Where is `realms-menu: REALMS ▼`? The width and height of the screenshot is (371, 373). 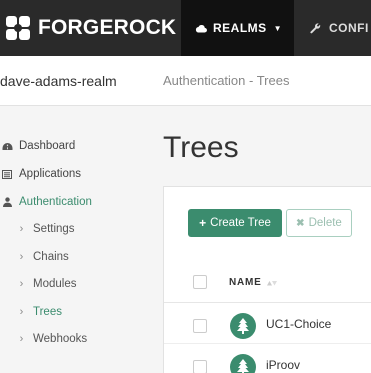
realms-menu: REALMS ▼ is located at coordinates (237, 28).